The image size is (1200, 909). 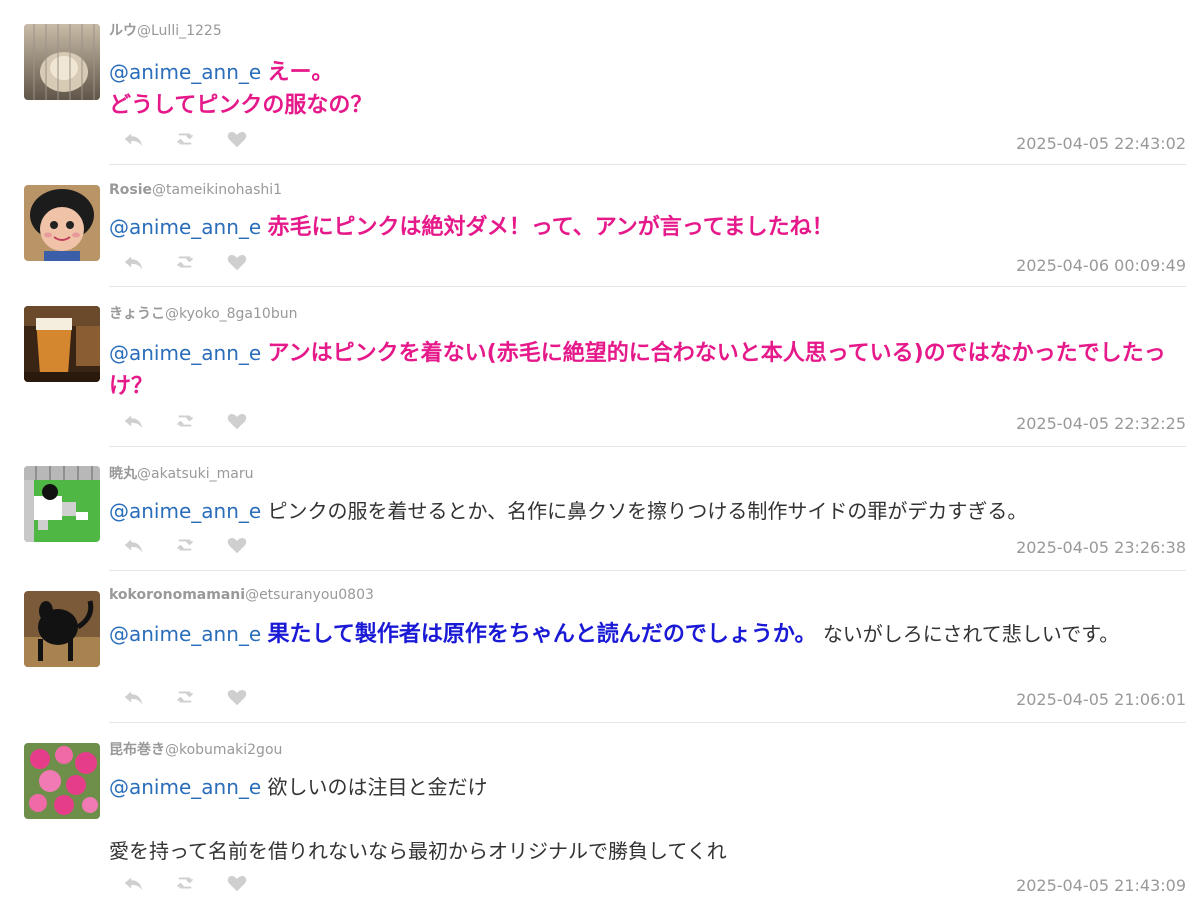 What do you see at coordinates (1101, 143) in the screenshot?
I see `timestamp: 2025-04-05 22:43:02` at bounding box center [1101, 143].